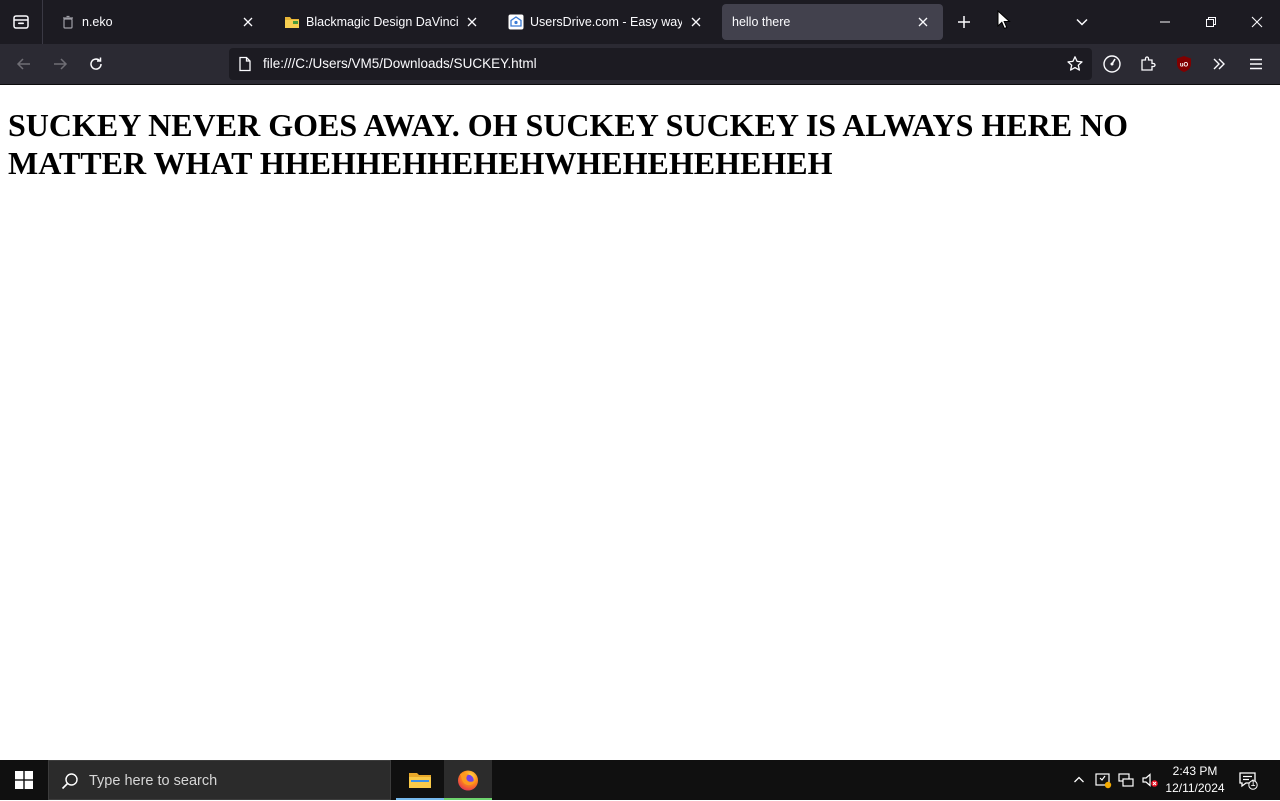 The height and width of the screenshot is (801, 1280). I want to click on back-button, so click(24, 64).